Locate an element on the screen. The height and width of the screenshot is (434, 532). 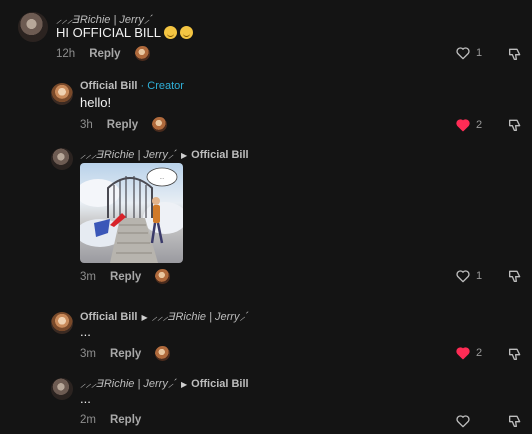
comment-text: HI OFFICIAL BILL is located at coordinates (124, 32).